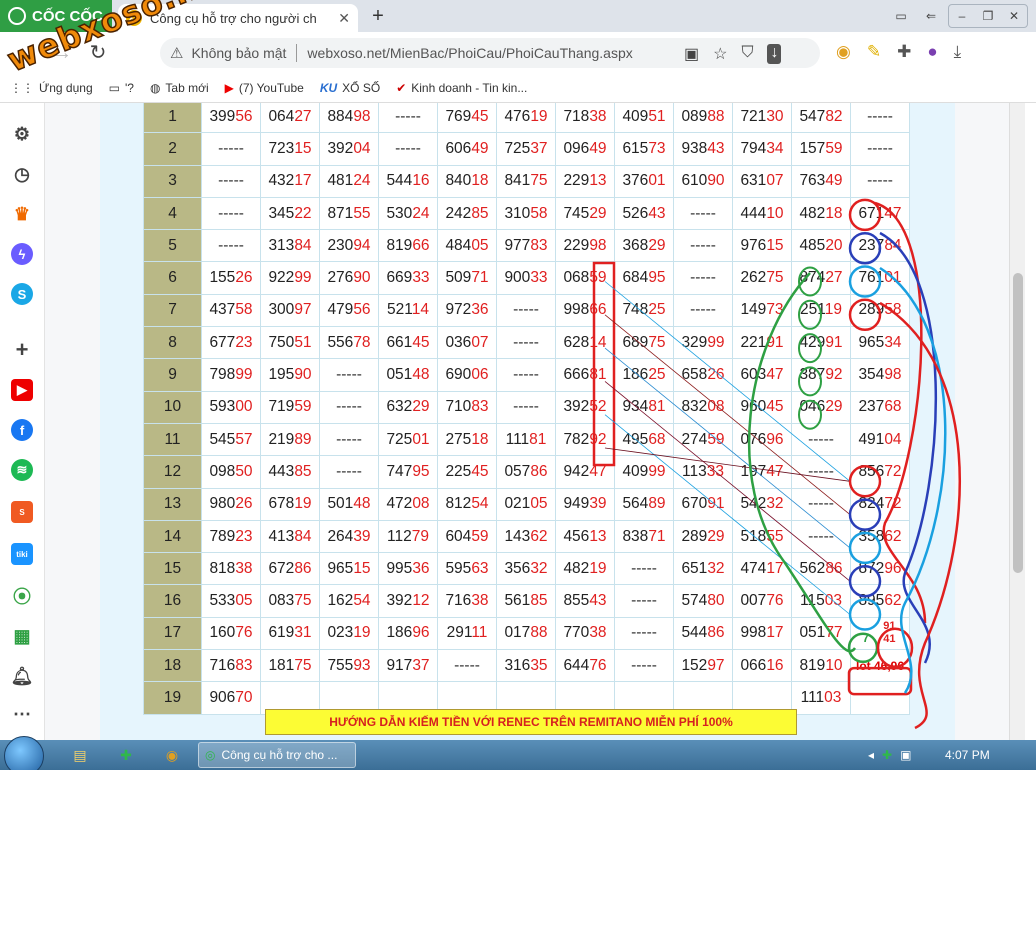  Describe the element at coordinates (22, 214) in the screenshot. I see `crown-icon: ♛` at that location.